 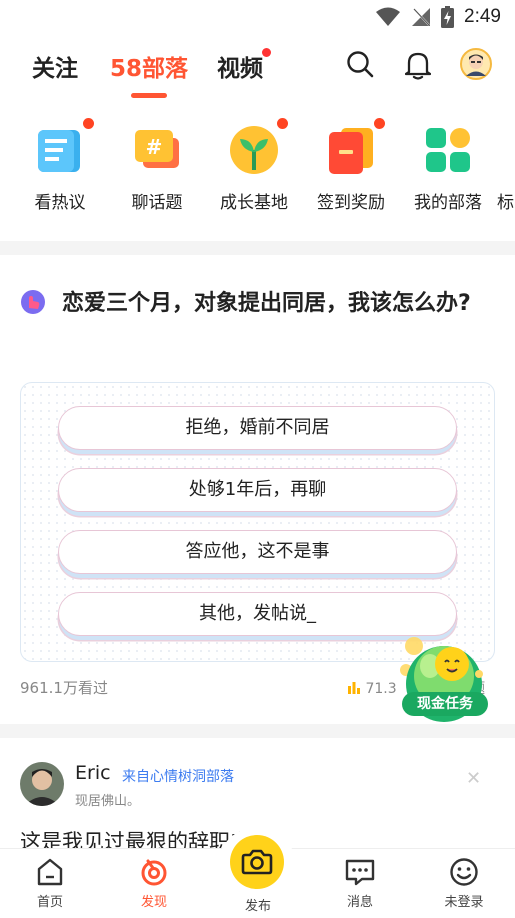 What do you see at coordinates (442, 678) in the screenshot?
I see `cash-task-badge: 现金任务` at bounding box center [442, 678].